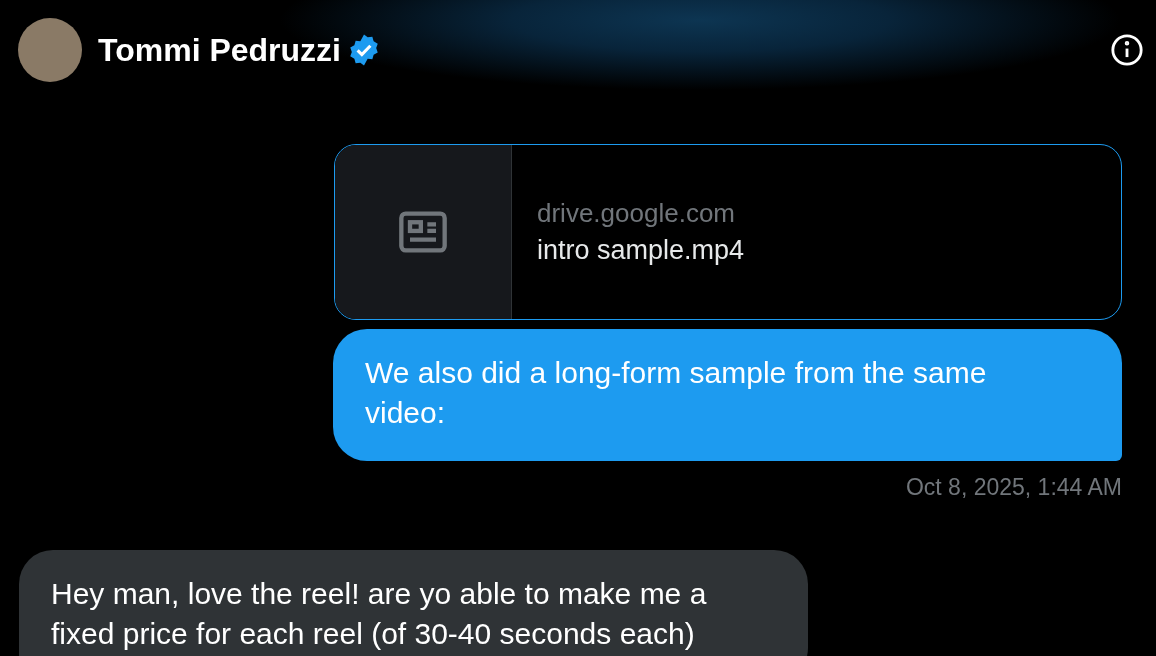 This screenshot has height=656, width=1156. I want to click on message-bubble: We also did a long-form sample from the same video:, so click(727, 395).